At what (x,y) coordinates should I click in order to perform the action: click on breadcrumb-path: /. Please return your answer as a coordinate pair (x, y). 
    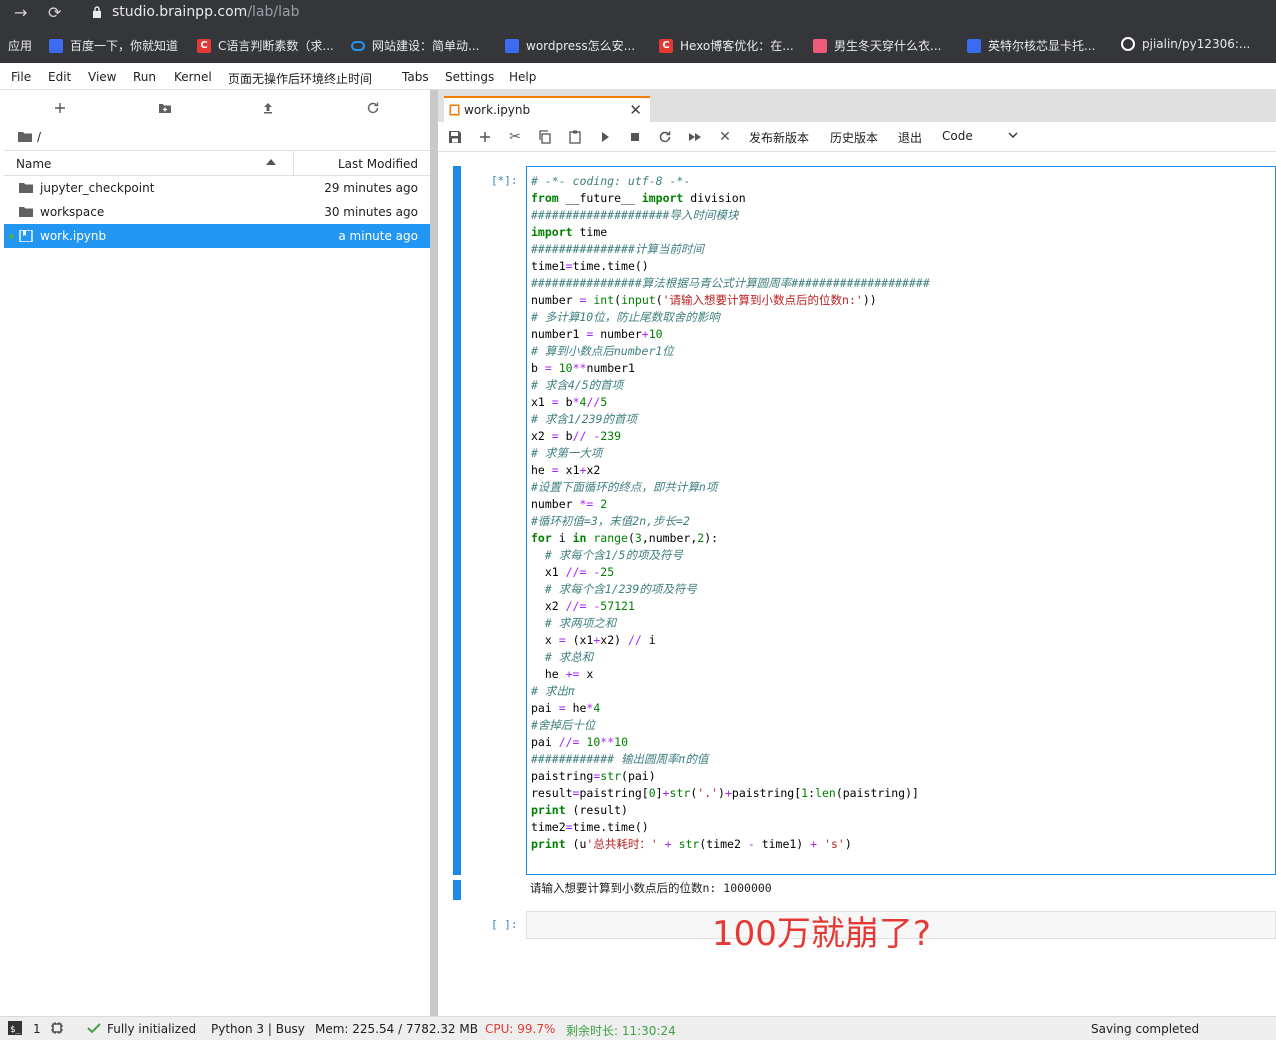
    Looking at the image, I should click on (39, 137).